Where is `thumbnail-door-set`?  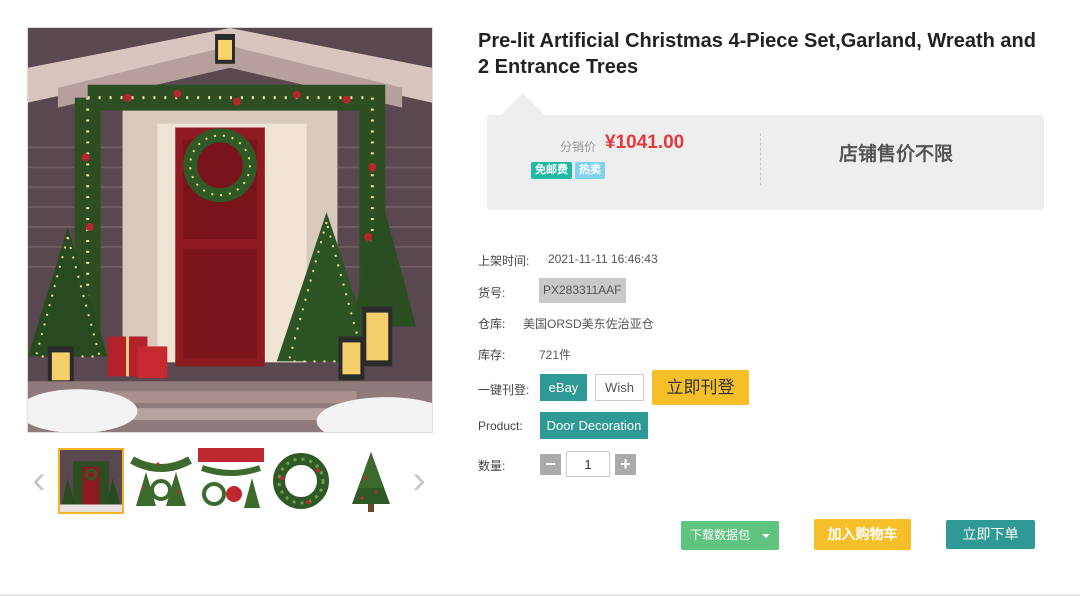 thumbnail-door-set is located at coordinates (91, 481).